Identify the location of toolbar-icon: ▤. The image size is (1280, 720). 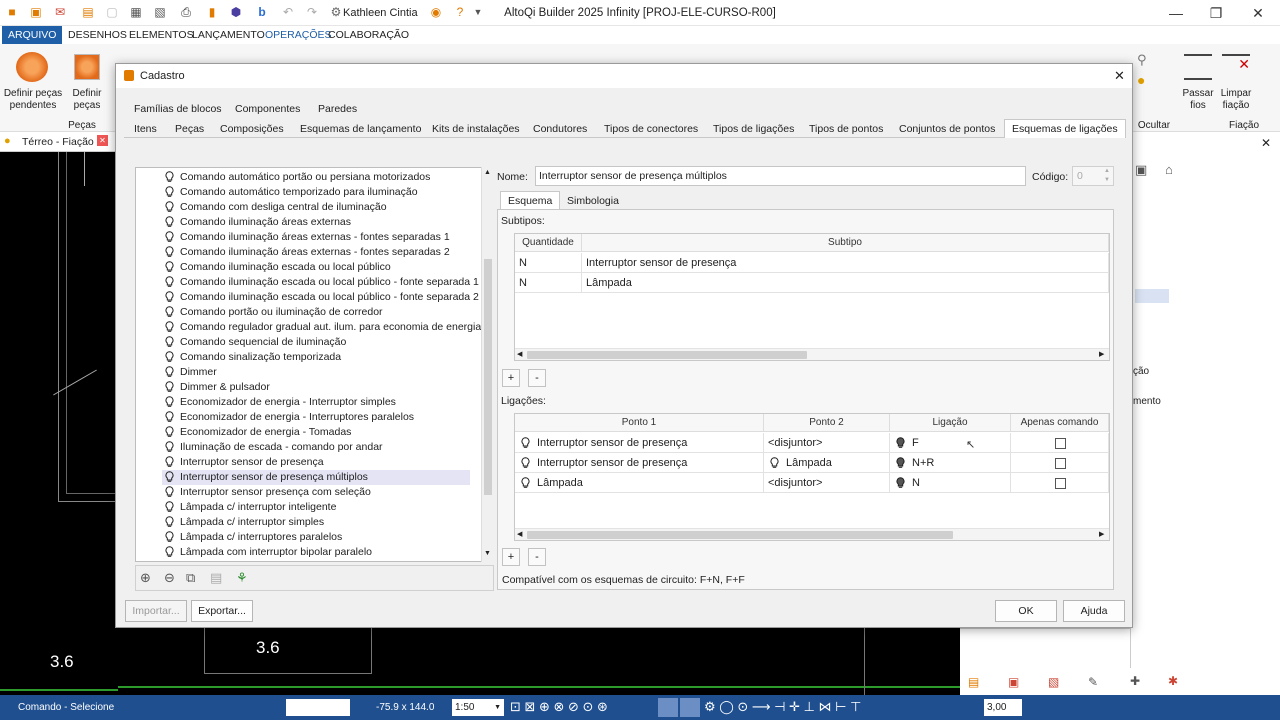
(973, 682).